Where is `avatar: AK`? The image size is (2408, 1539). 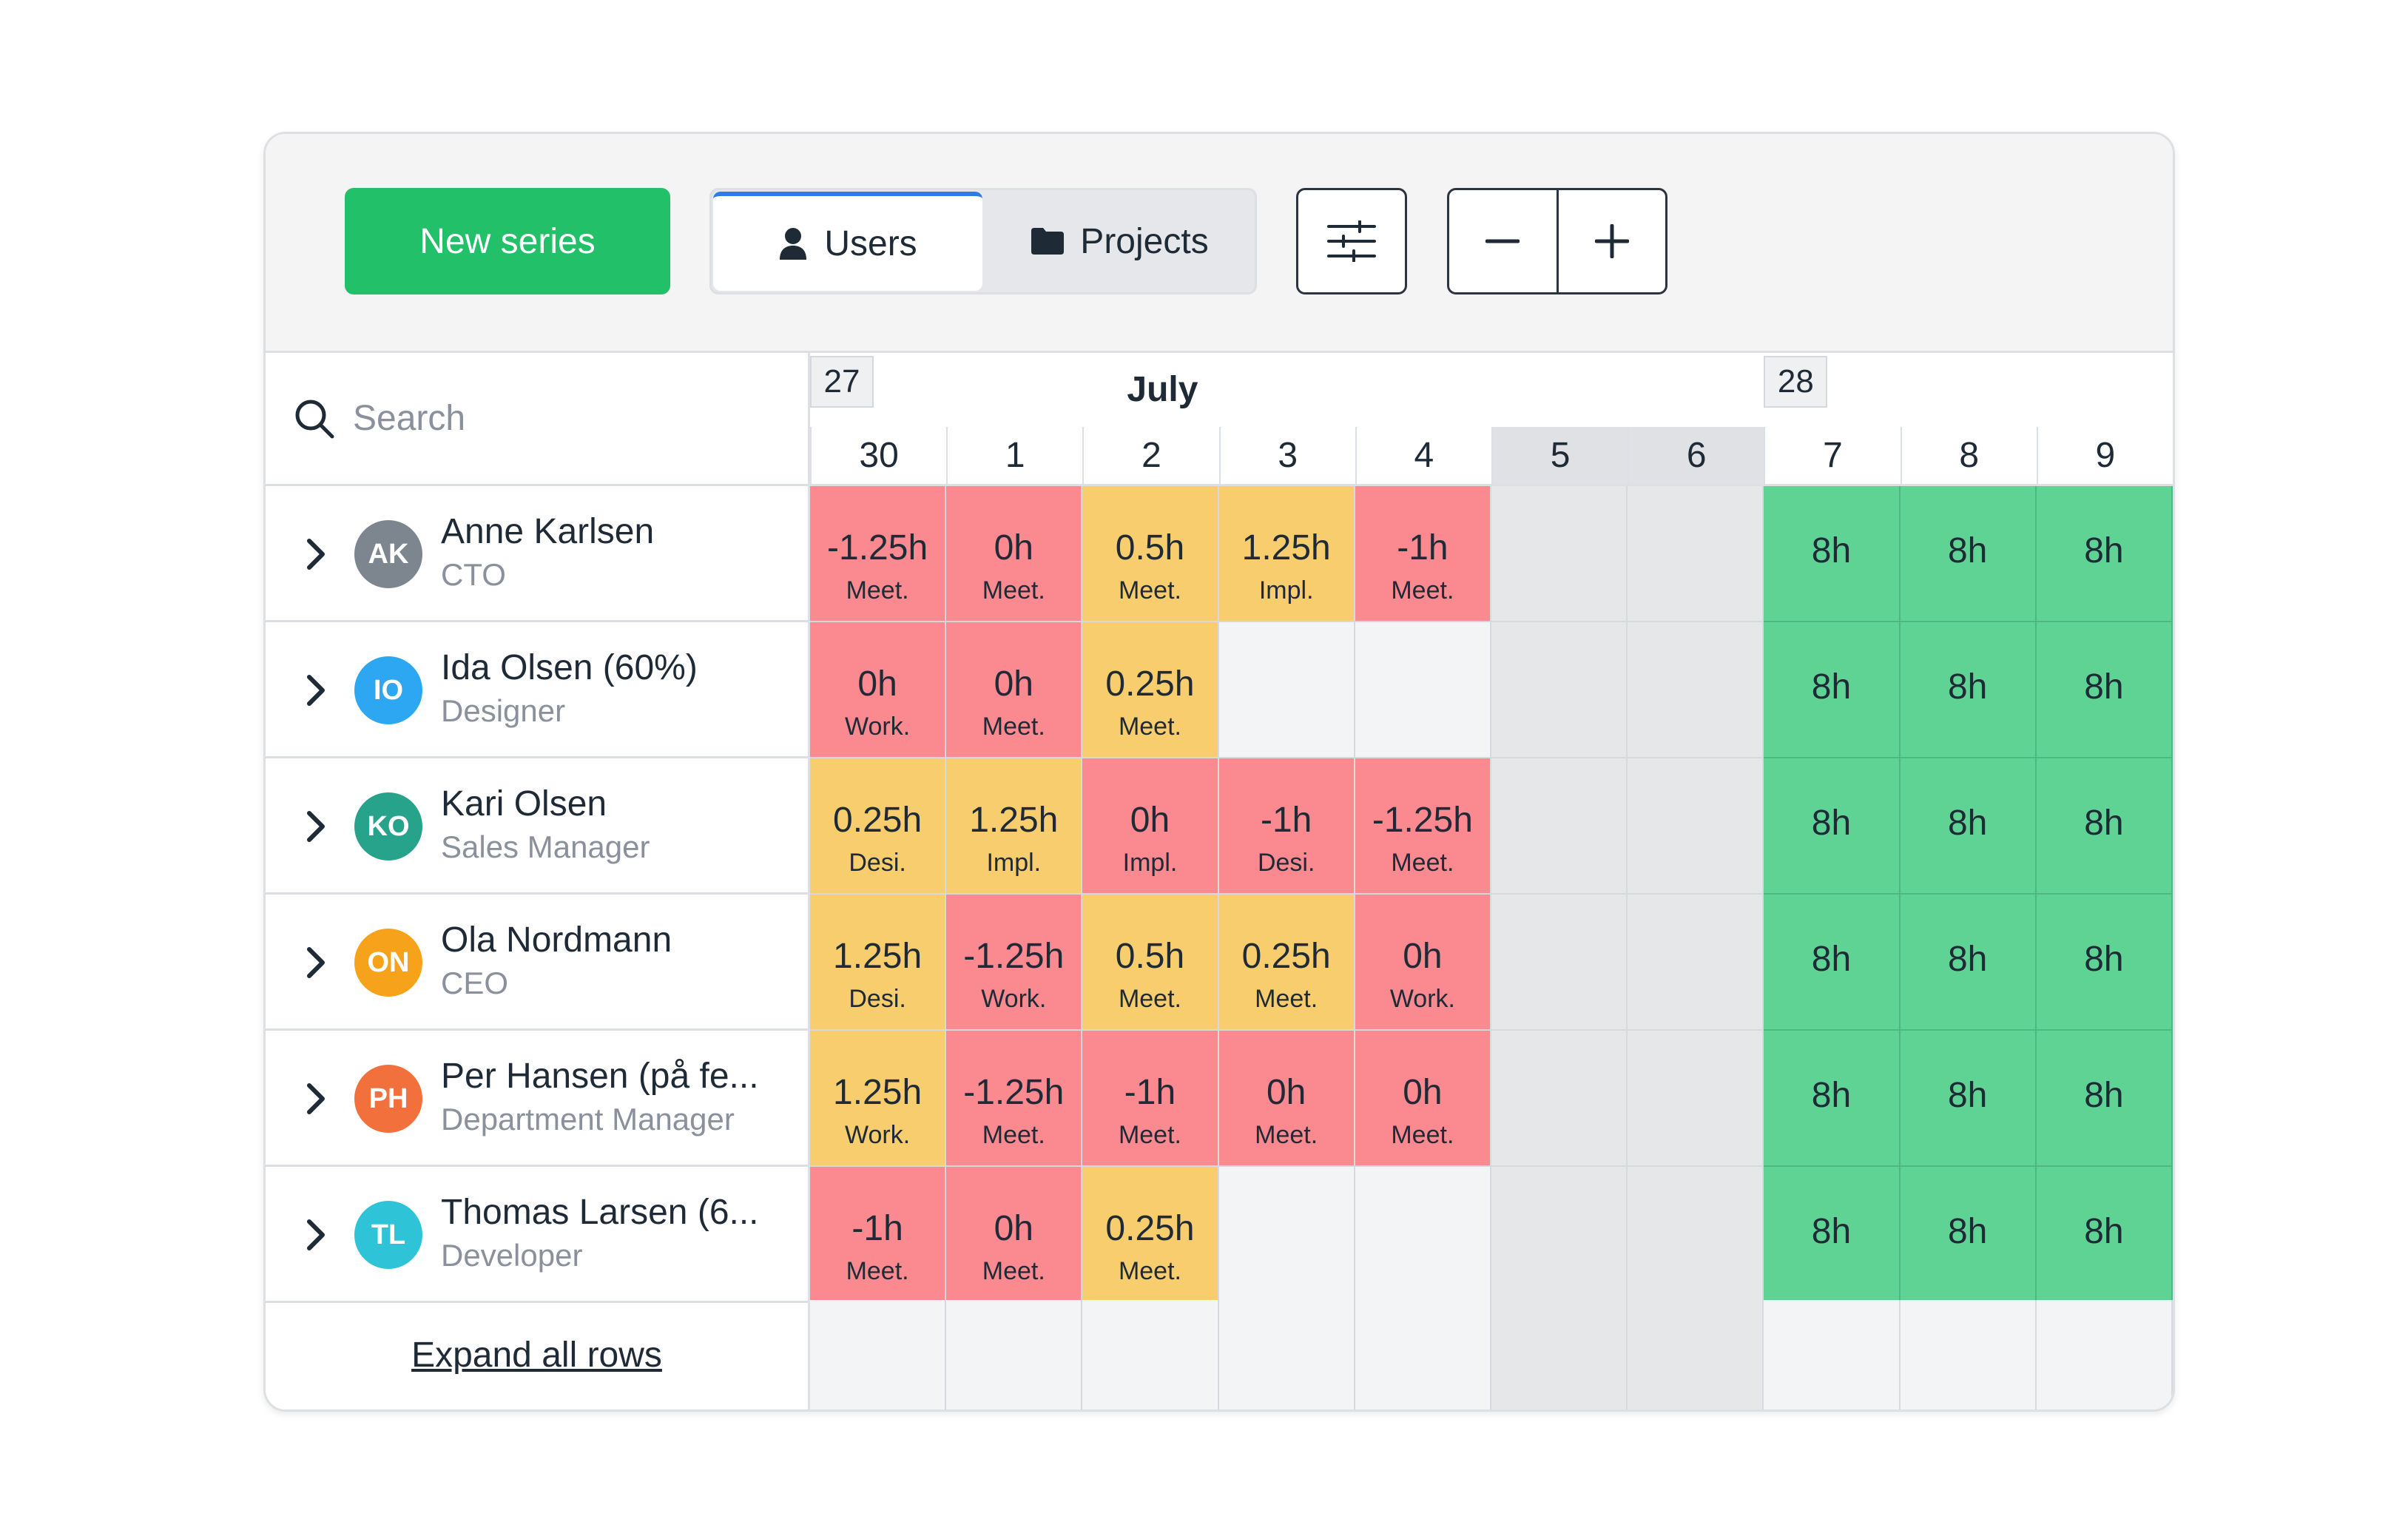
avatar: AK is located at coordinates (388, 554).